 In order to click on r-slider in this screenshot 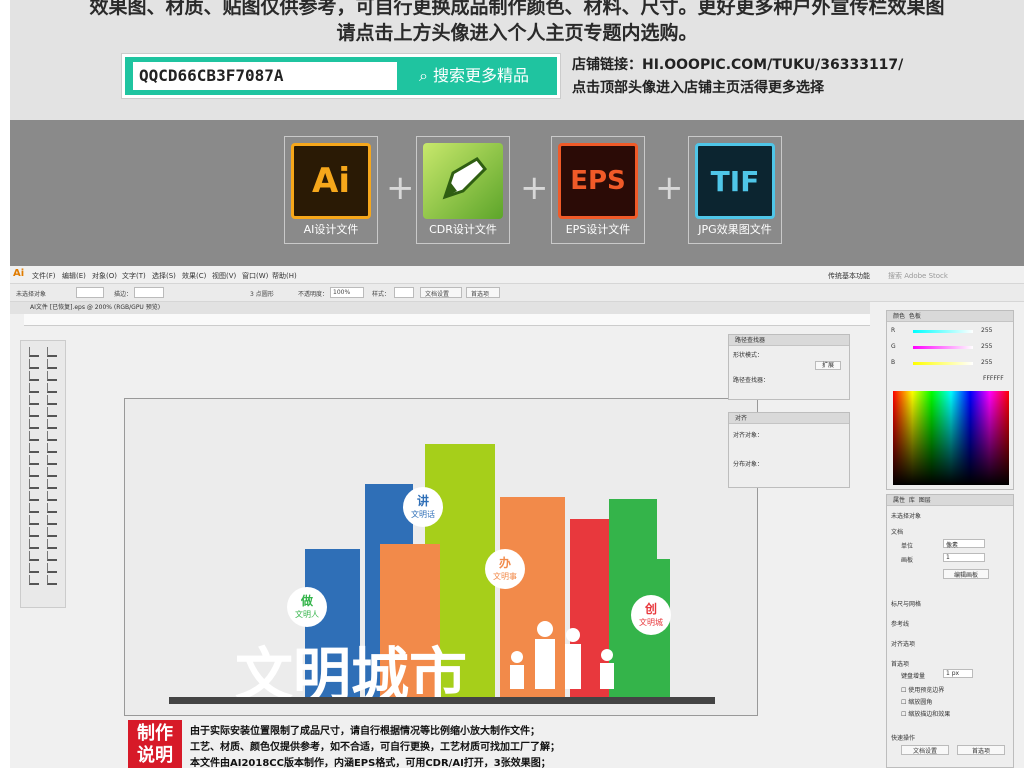, I will do `click(943, 331)`.